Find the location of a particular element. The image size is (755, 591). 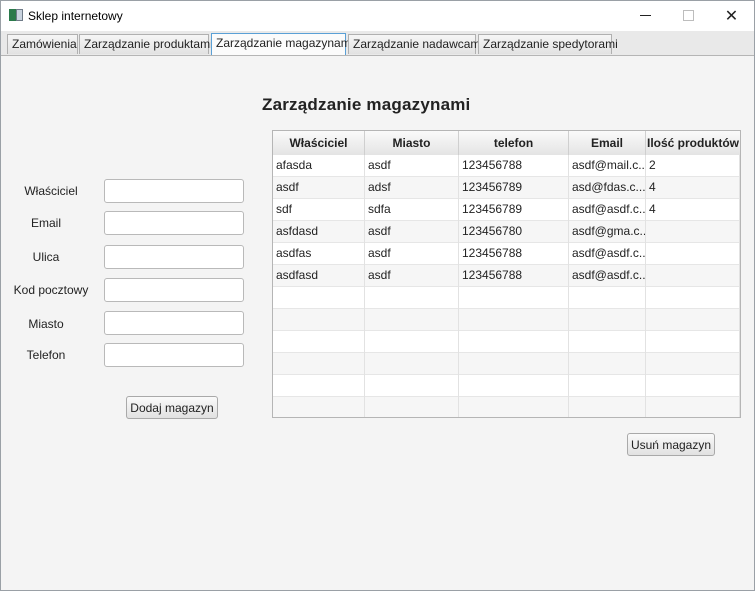

email-field is located at coordinates (174, 223).